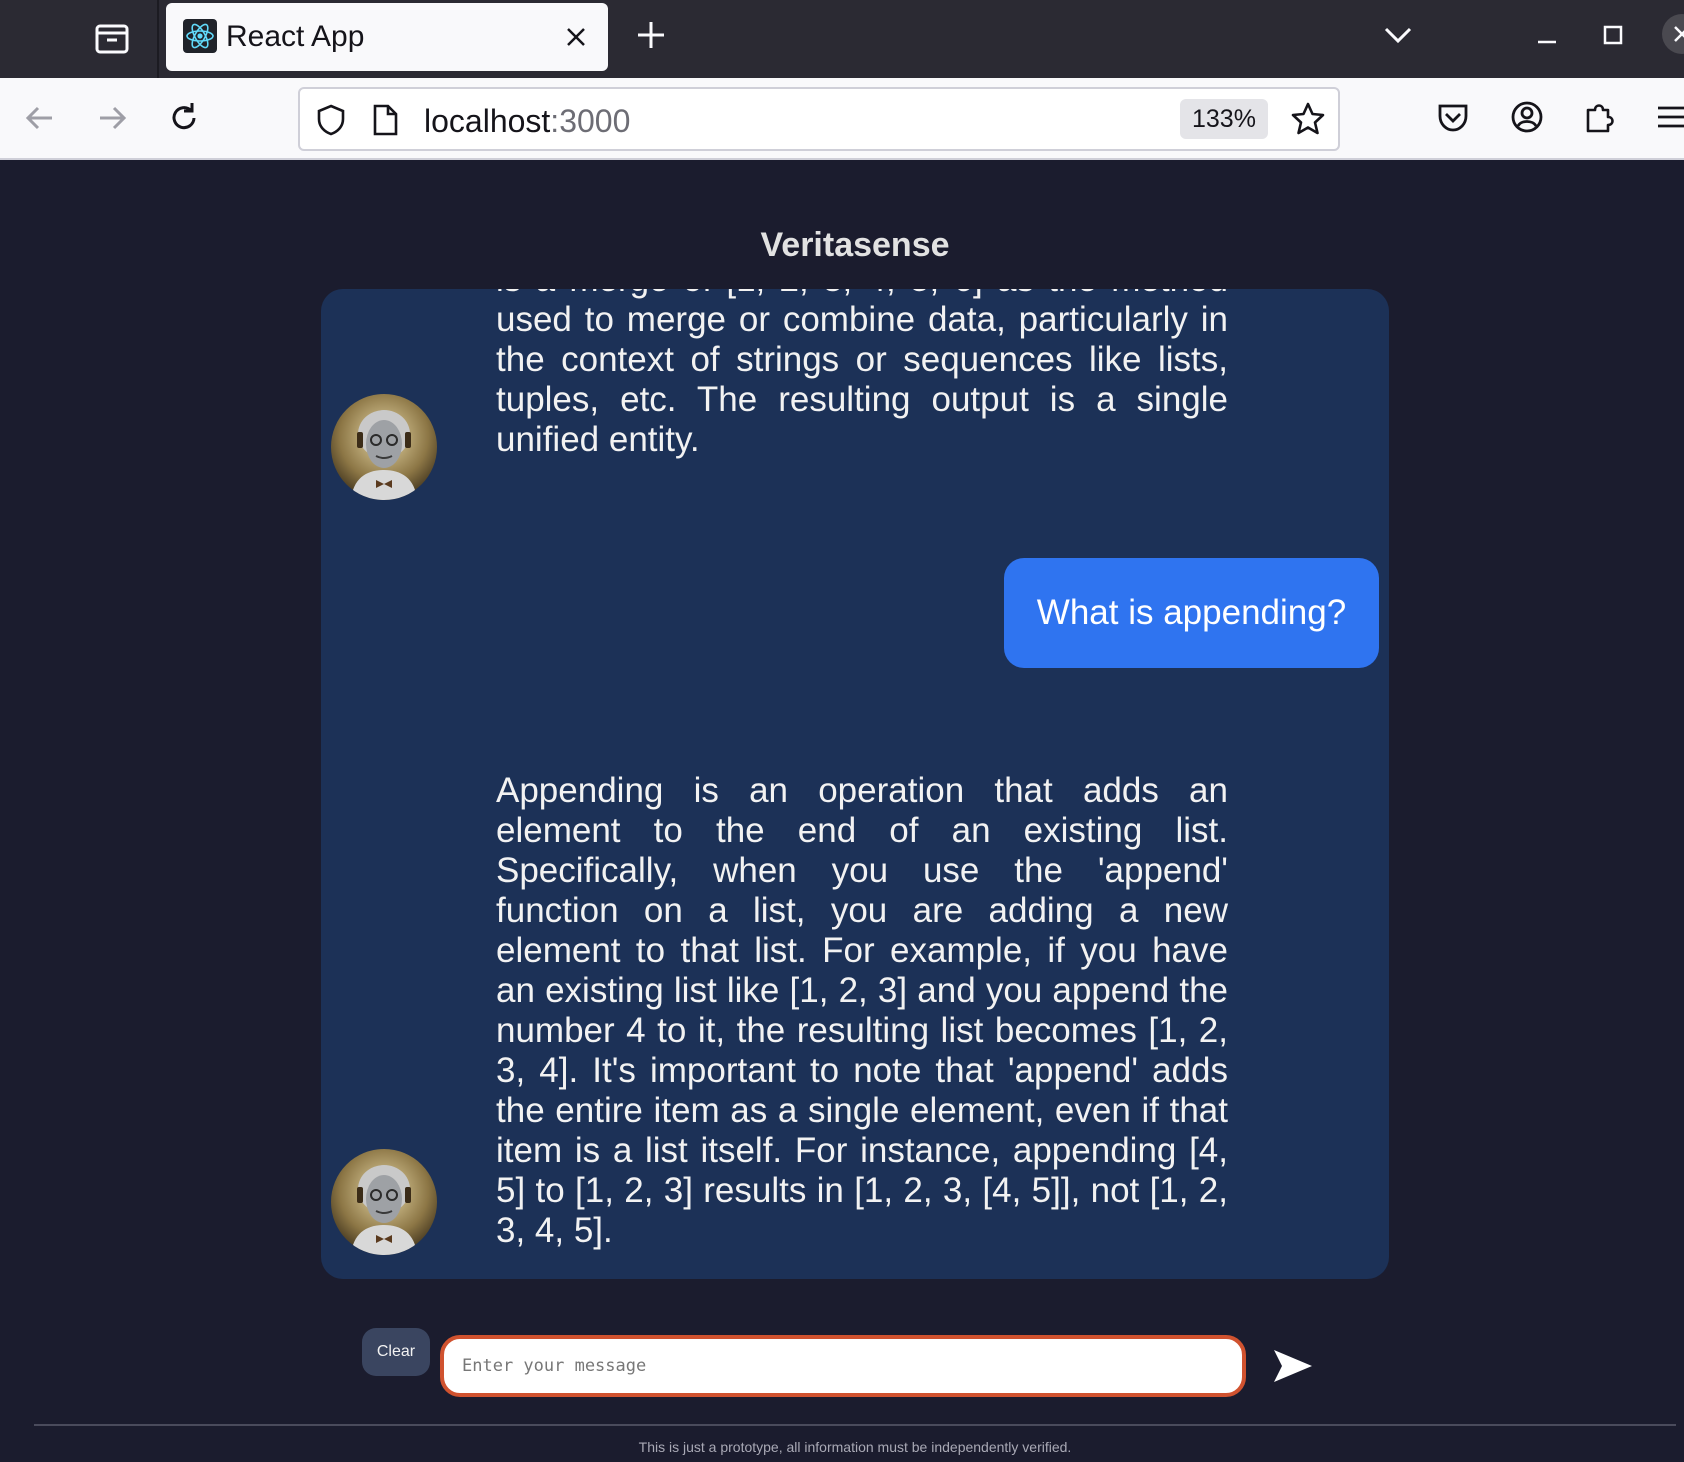 The height and width of the screenshot is (1462, 1684). What do you see at coordinates (1308, 119) in the screenshot?
I see `bookmark-star-icon` at bounding box center [1308, 119].